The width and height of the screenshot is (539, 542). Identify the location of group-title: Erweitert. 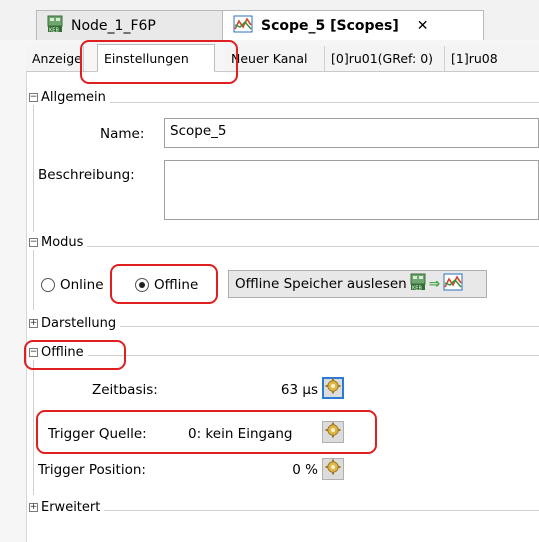
(71, 507).